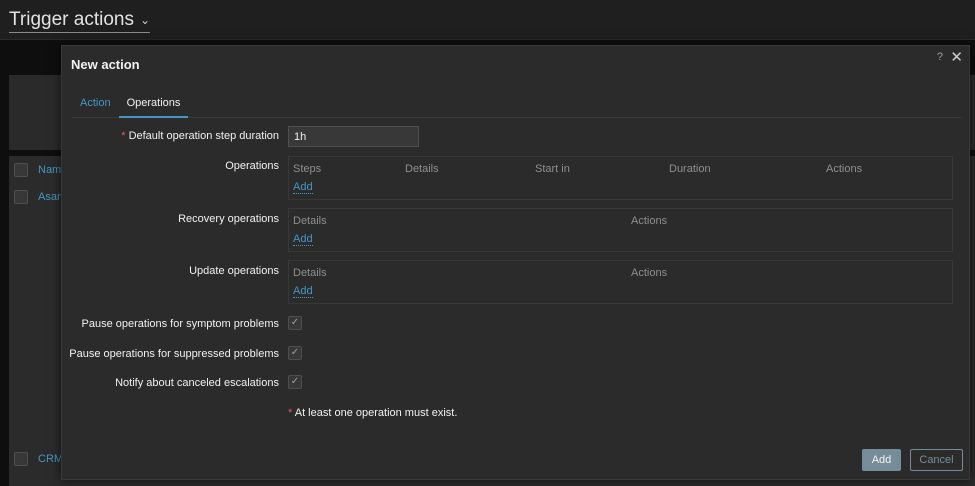  Describe the element at coordinates (517, 106) in the screenshot. I see `dialog-tabs: Action Operations` at that location.